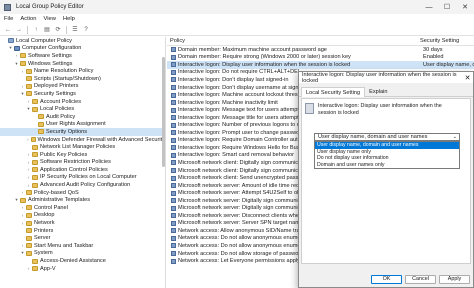 Image resolution: width=474 pixels, height=288 pixels. What do you see at coordinates (49, 19) in the screenshot?
I see `menu-view: View` at bounding box center [49, 19].